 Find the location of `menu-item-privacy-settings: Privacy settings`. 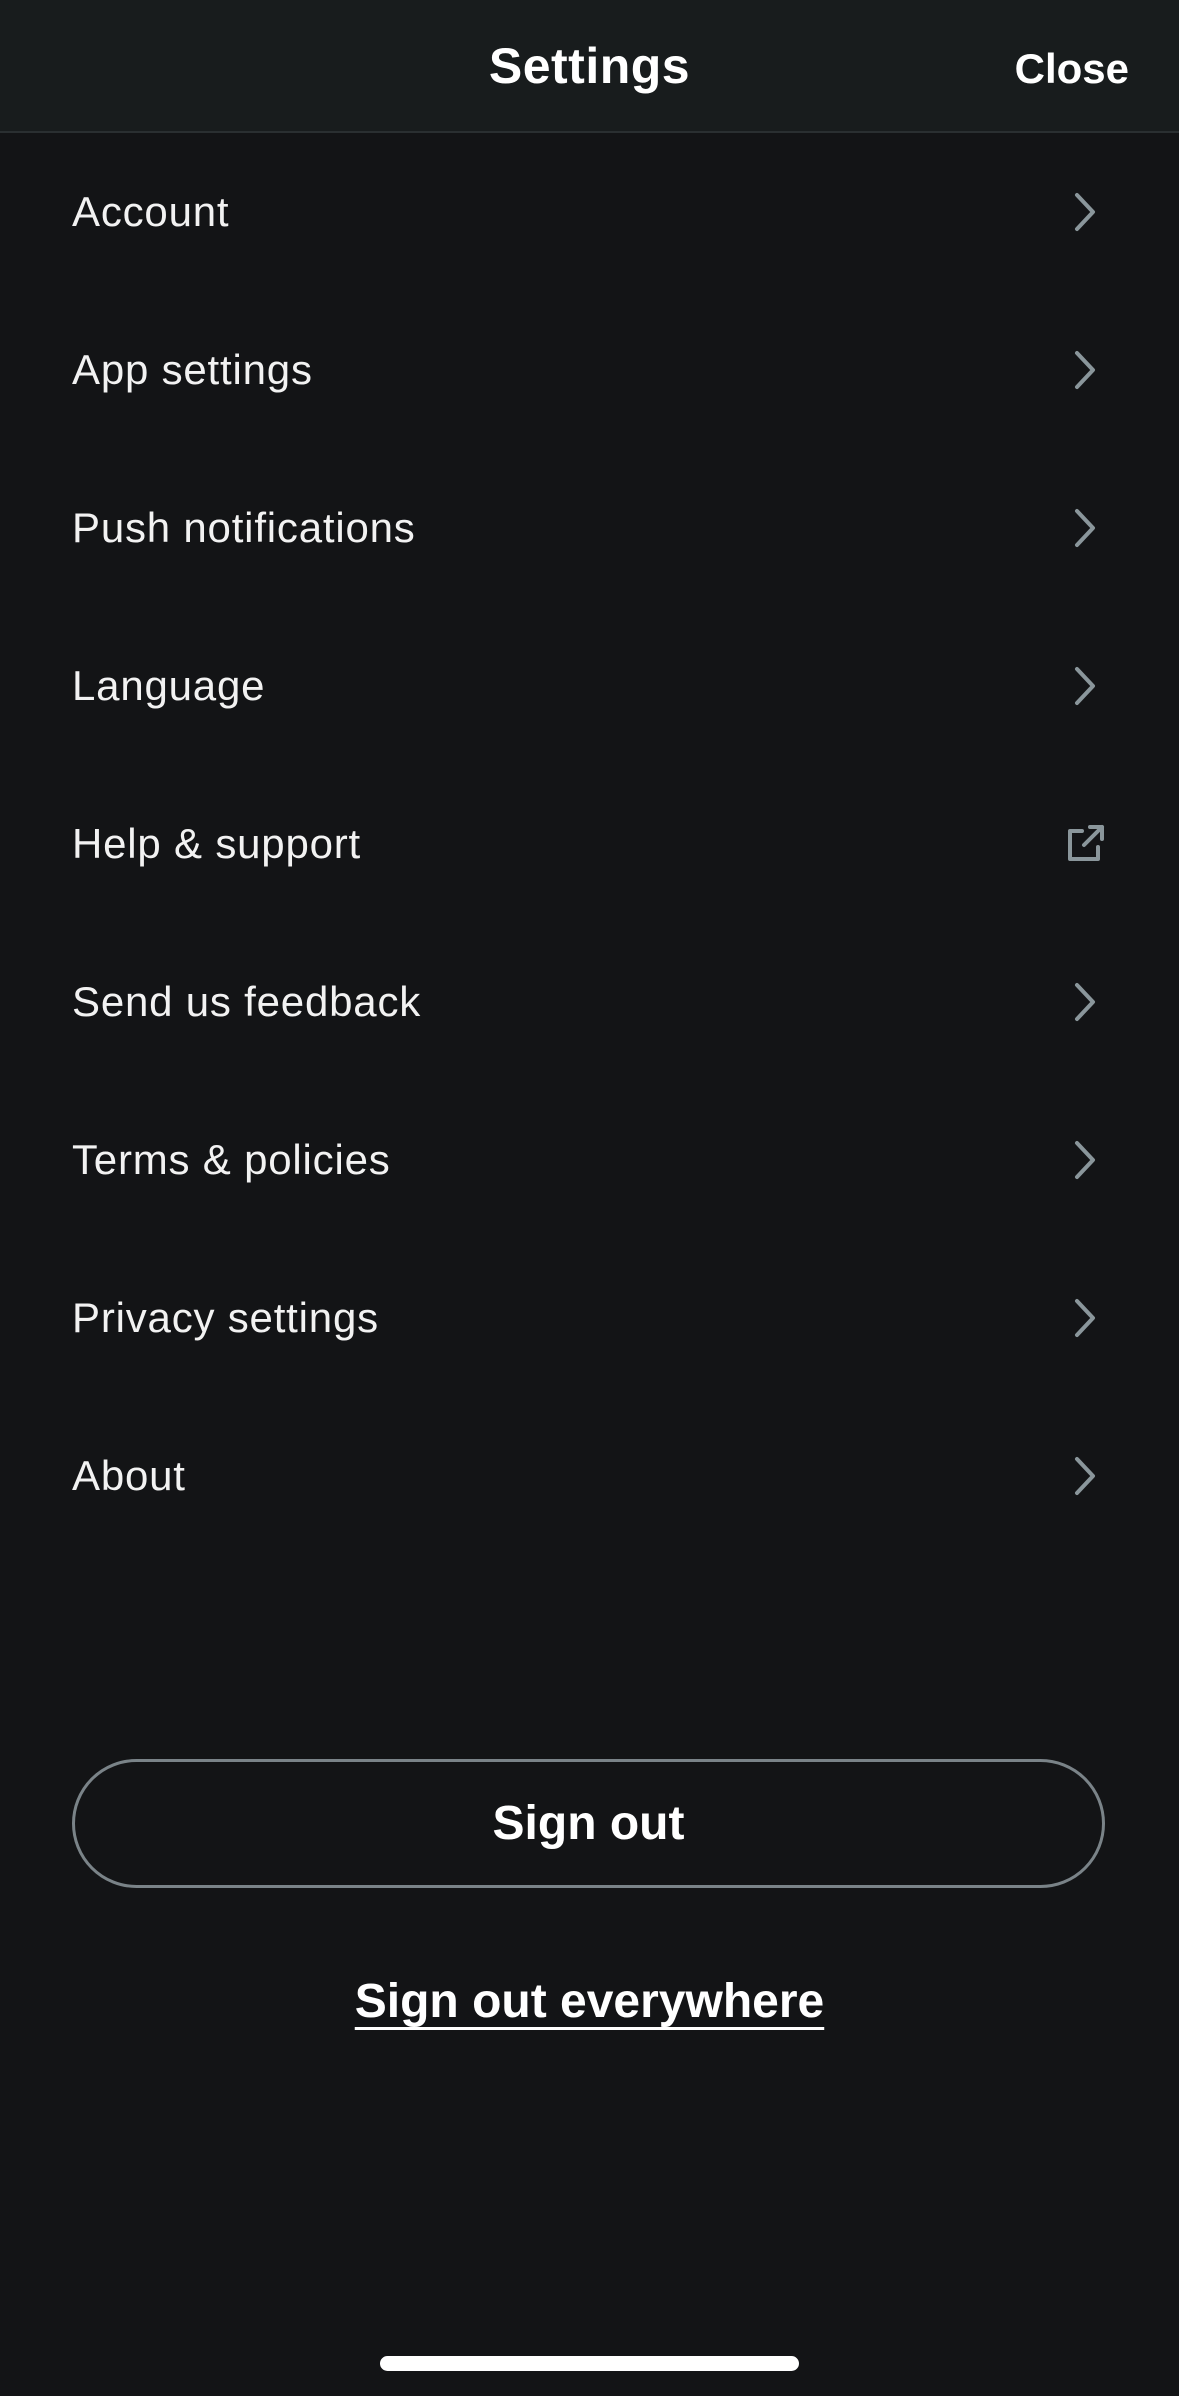

menu-item-privacy-settings: Privacy settings is located at coordinates (589, 1318).